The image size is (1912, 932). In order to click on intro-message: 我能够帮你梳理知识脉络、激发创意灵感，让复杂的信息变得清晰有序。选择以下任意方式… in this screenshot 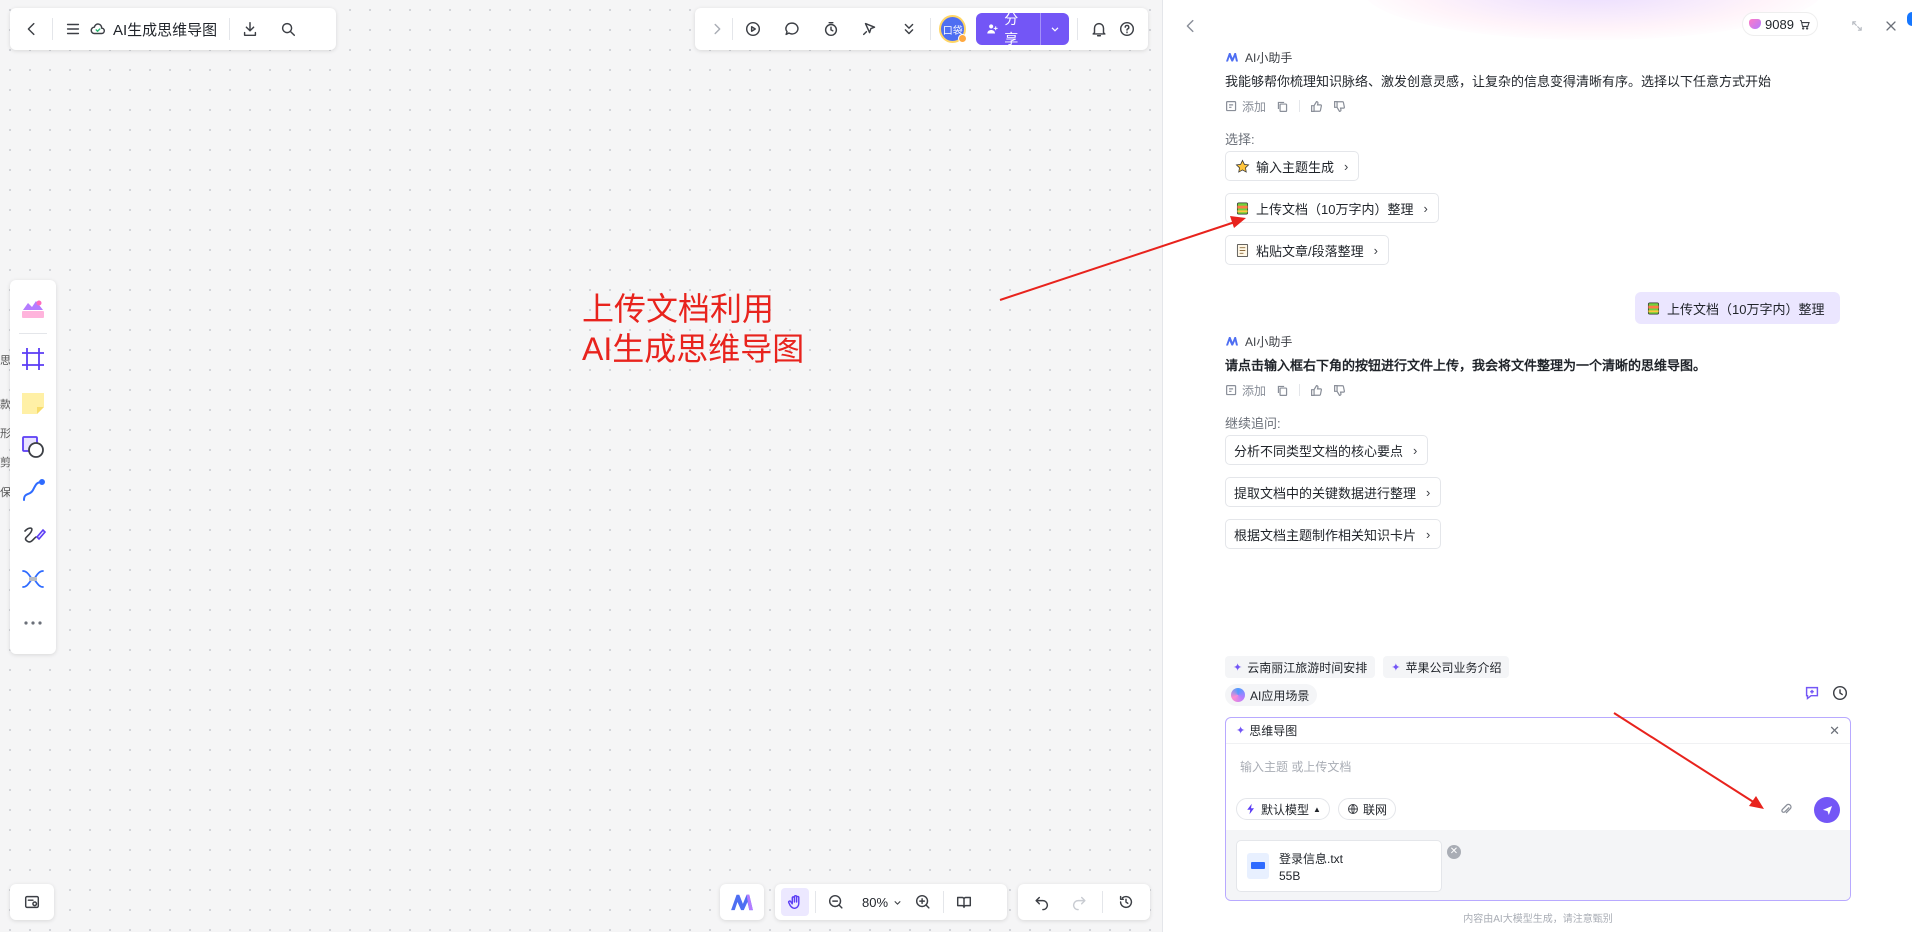, I will do `click(1498, 81)`.